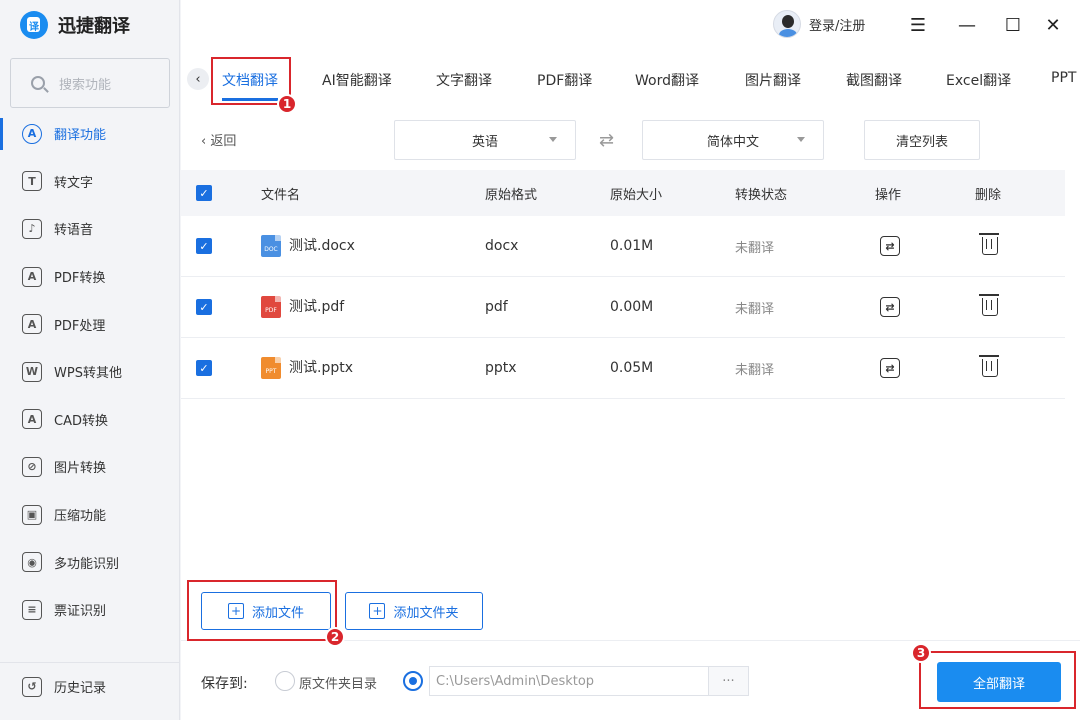  What do you see at coordinates (85, 85) in the screenshot?
I see `search-placeholder: 搜索功能` at bounding box center [85, 85].